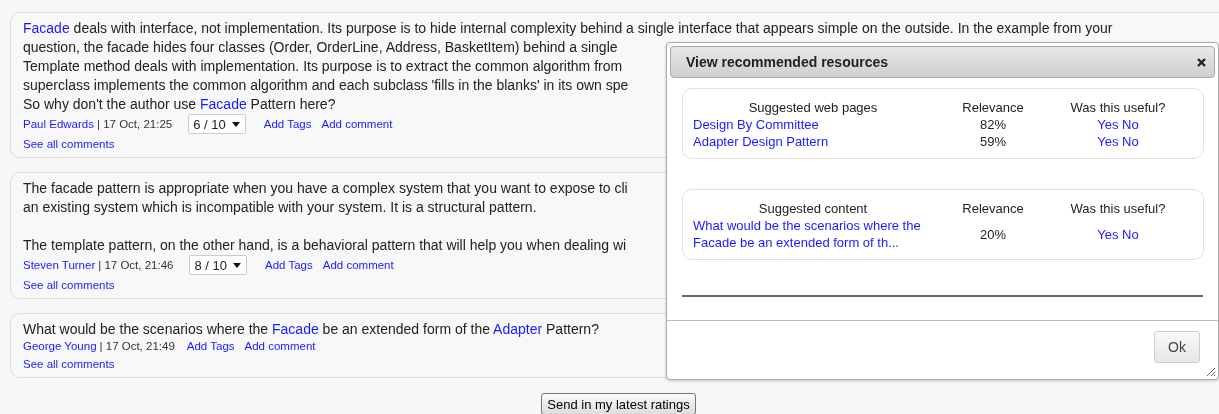 Image resolution: width=1219 pixels, height=414 pixels. What do you see at coordinates (813, 208) in the screenshot?
I see `column-header: Suggested content` at bounding box center [813, 208].